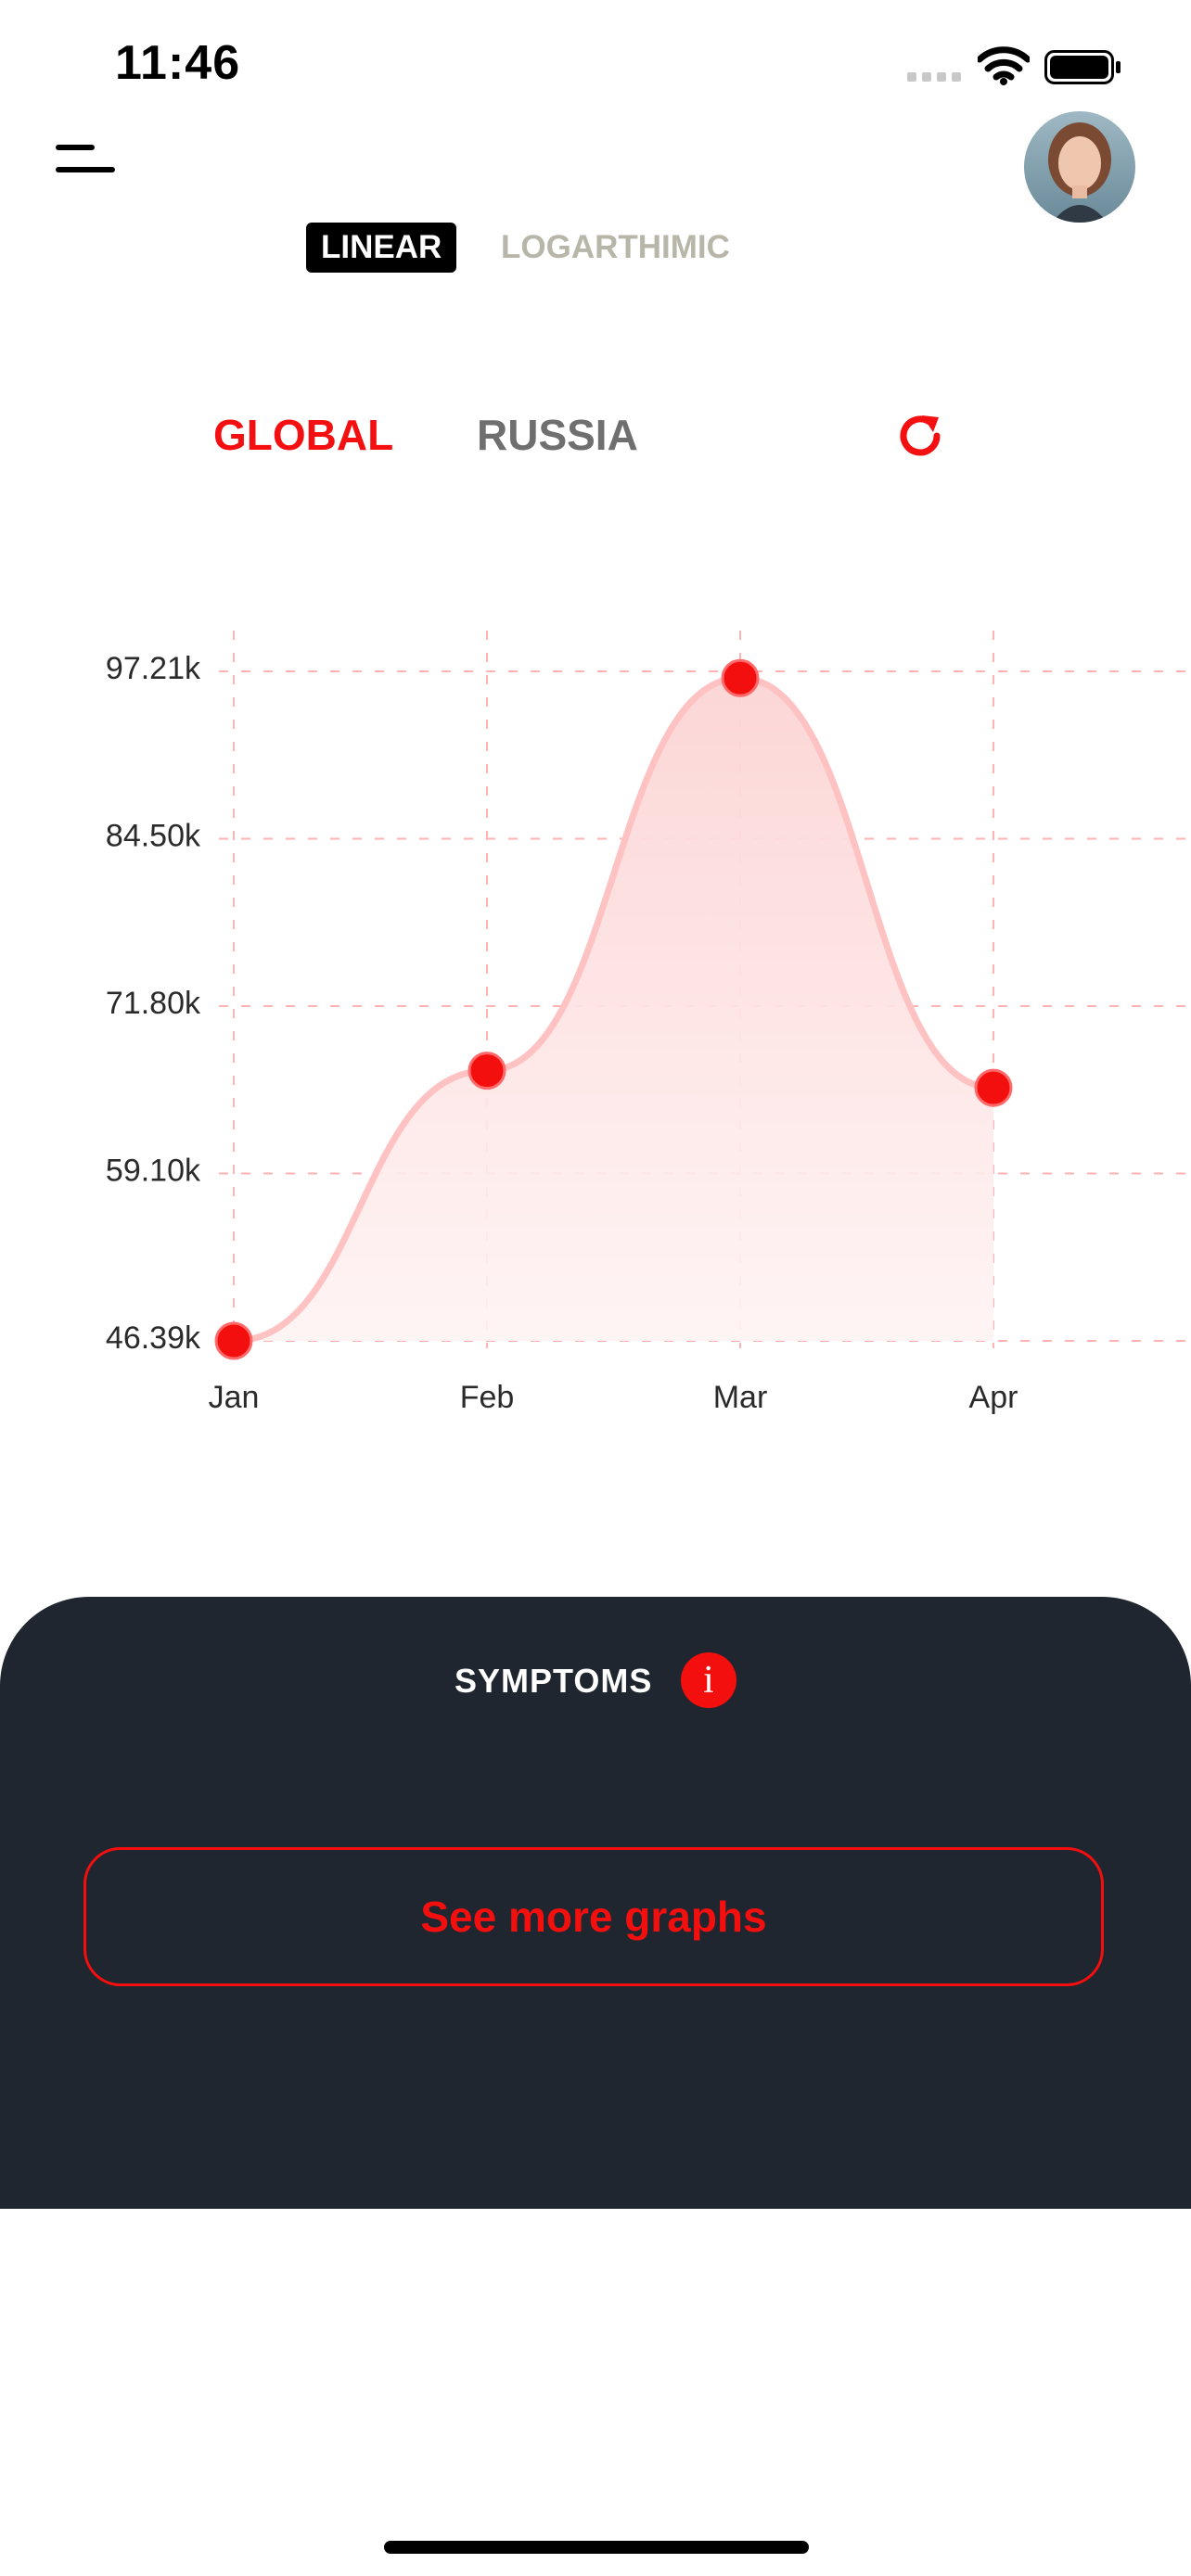 This screenshot has height=2576, width=1191. I want to click on x-tick-label: Jan, so click(235, 1397).